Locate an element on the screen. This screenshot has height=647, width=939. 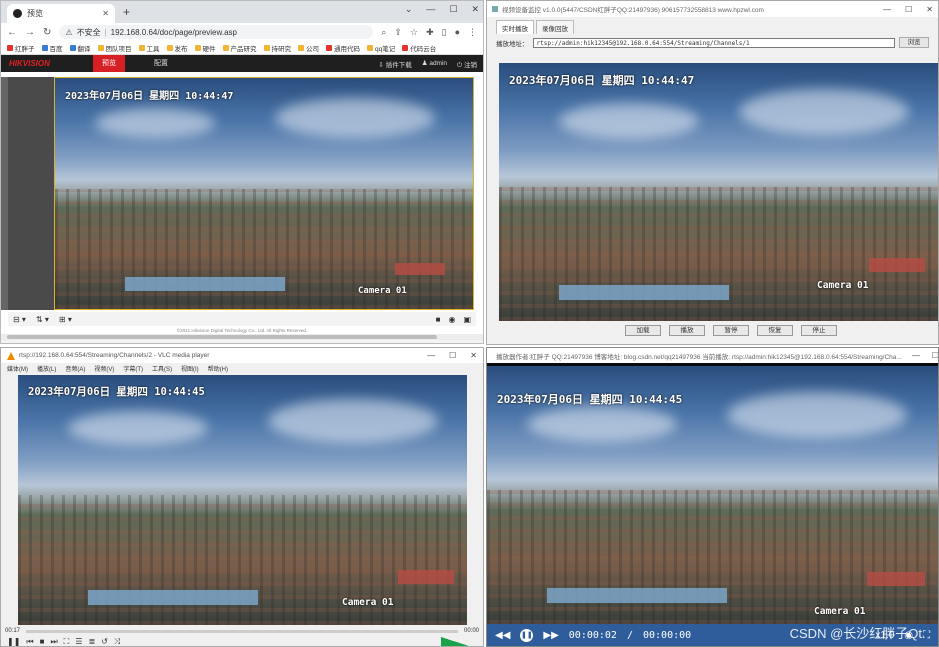
load-button: 加载 is located at coordinates (643, 330).